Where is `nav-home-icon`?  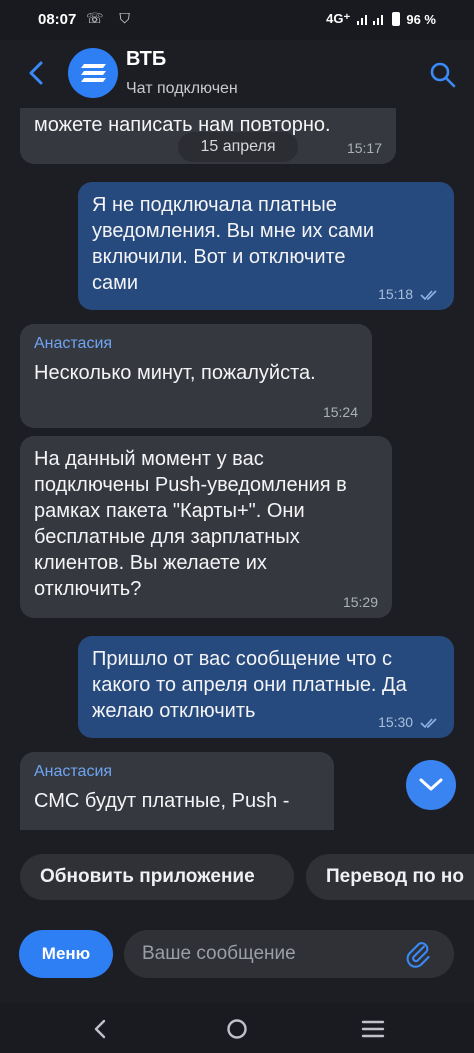
nav-home-icon is located at coordinates (237, 1029).